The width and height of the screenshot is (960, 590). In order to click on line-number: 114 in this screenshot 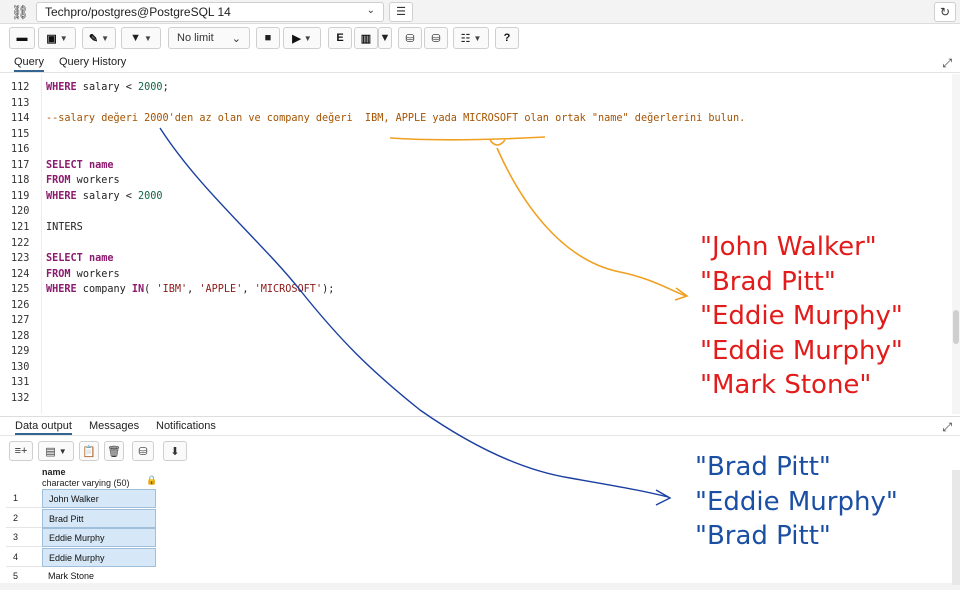, I will do `click(20, 119)`.